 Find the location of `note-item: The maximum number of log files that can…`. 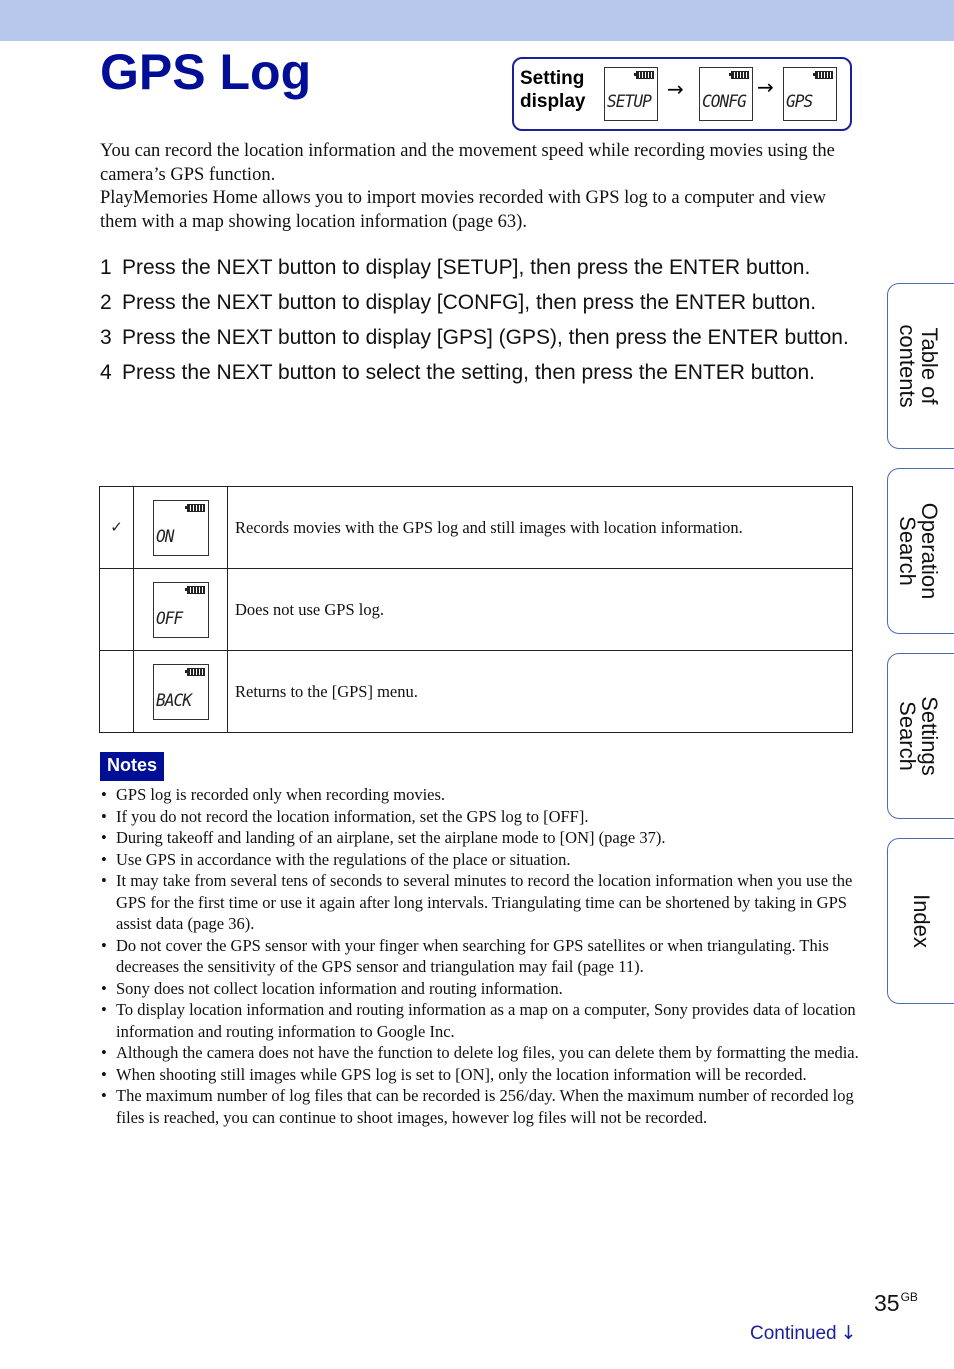

note-item: The maximum number of log files that can… is located at coordinates (480, 1106).